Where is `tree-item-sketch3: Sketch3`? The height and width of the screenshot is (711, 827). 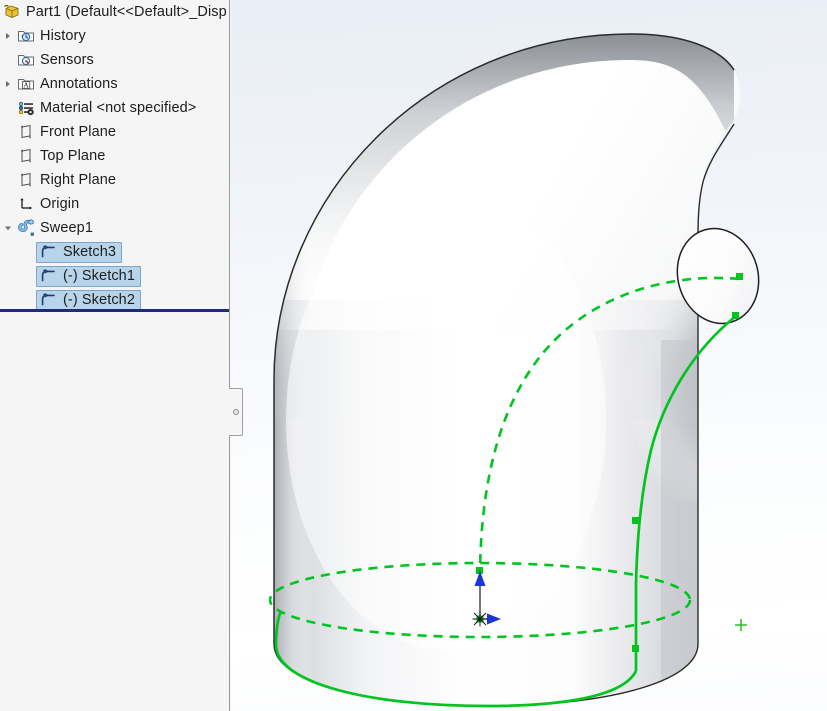
tree-item-sketch3: Sketch3 is located at coordinates (114, 252).